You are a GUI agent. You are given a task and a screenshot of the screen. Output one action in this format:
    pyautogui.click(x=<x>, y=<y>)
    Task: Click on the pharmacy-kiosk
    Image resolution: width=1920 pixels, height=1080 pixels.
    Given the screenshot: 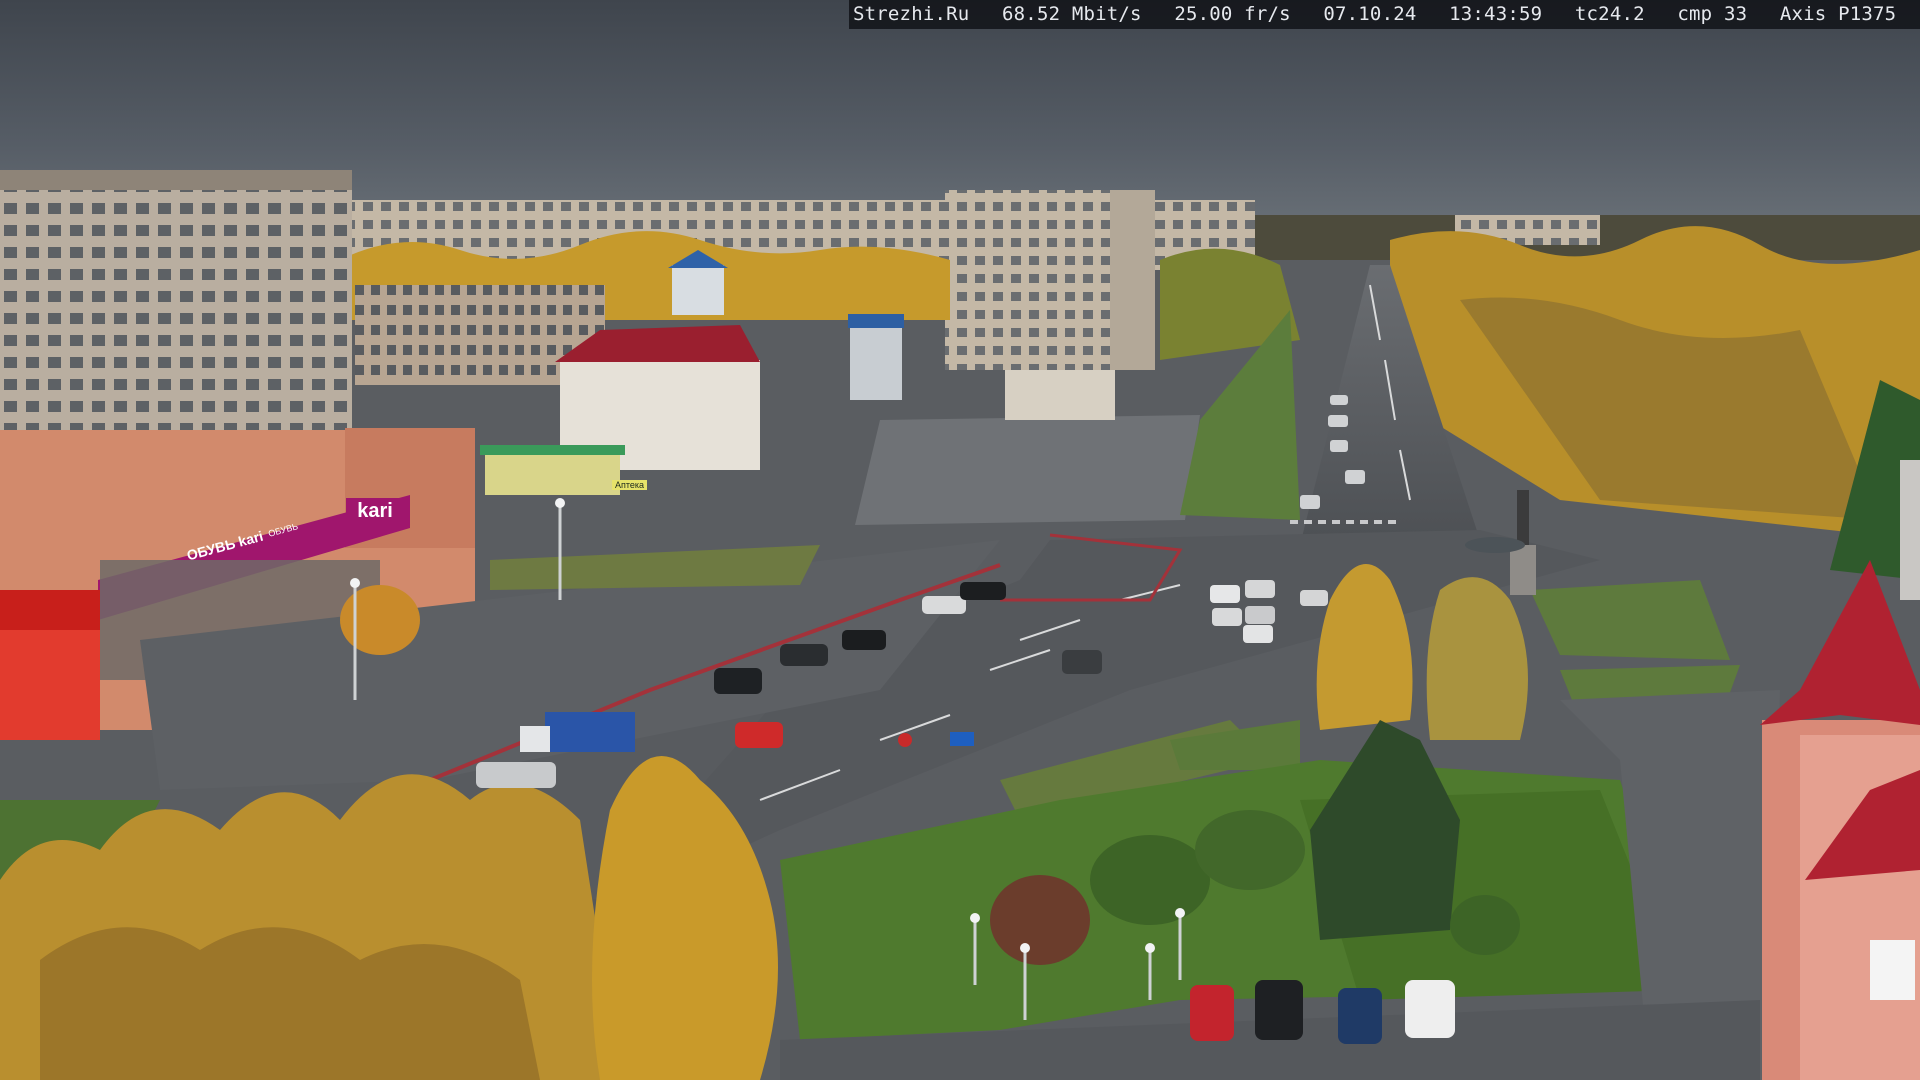 What is the action you would take?
    pyautogui.click(x=552, y=472)
    